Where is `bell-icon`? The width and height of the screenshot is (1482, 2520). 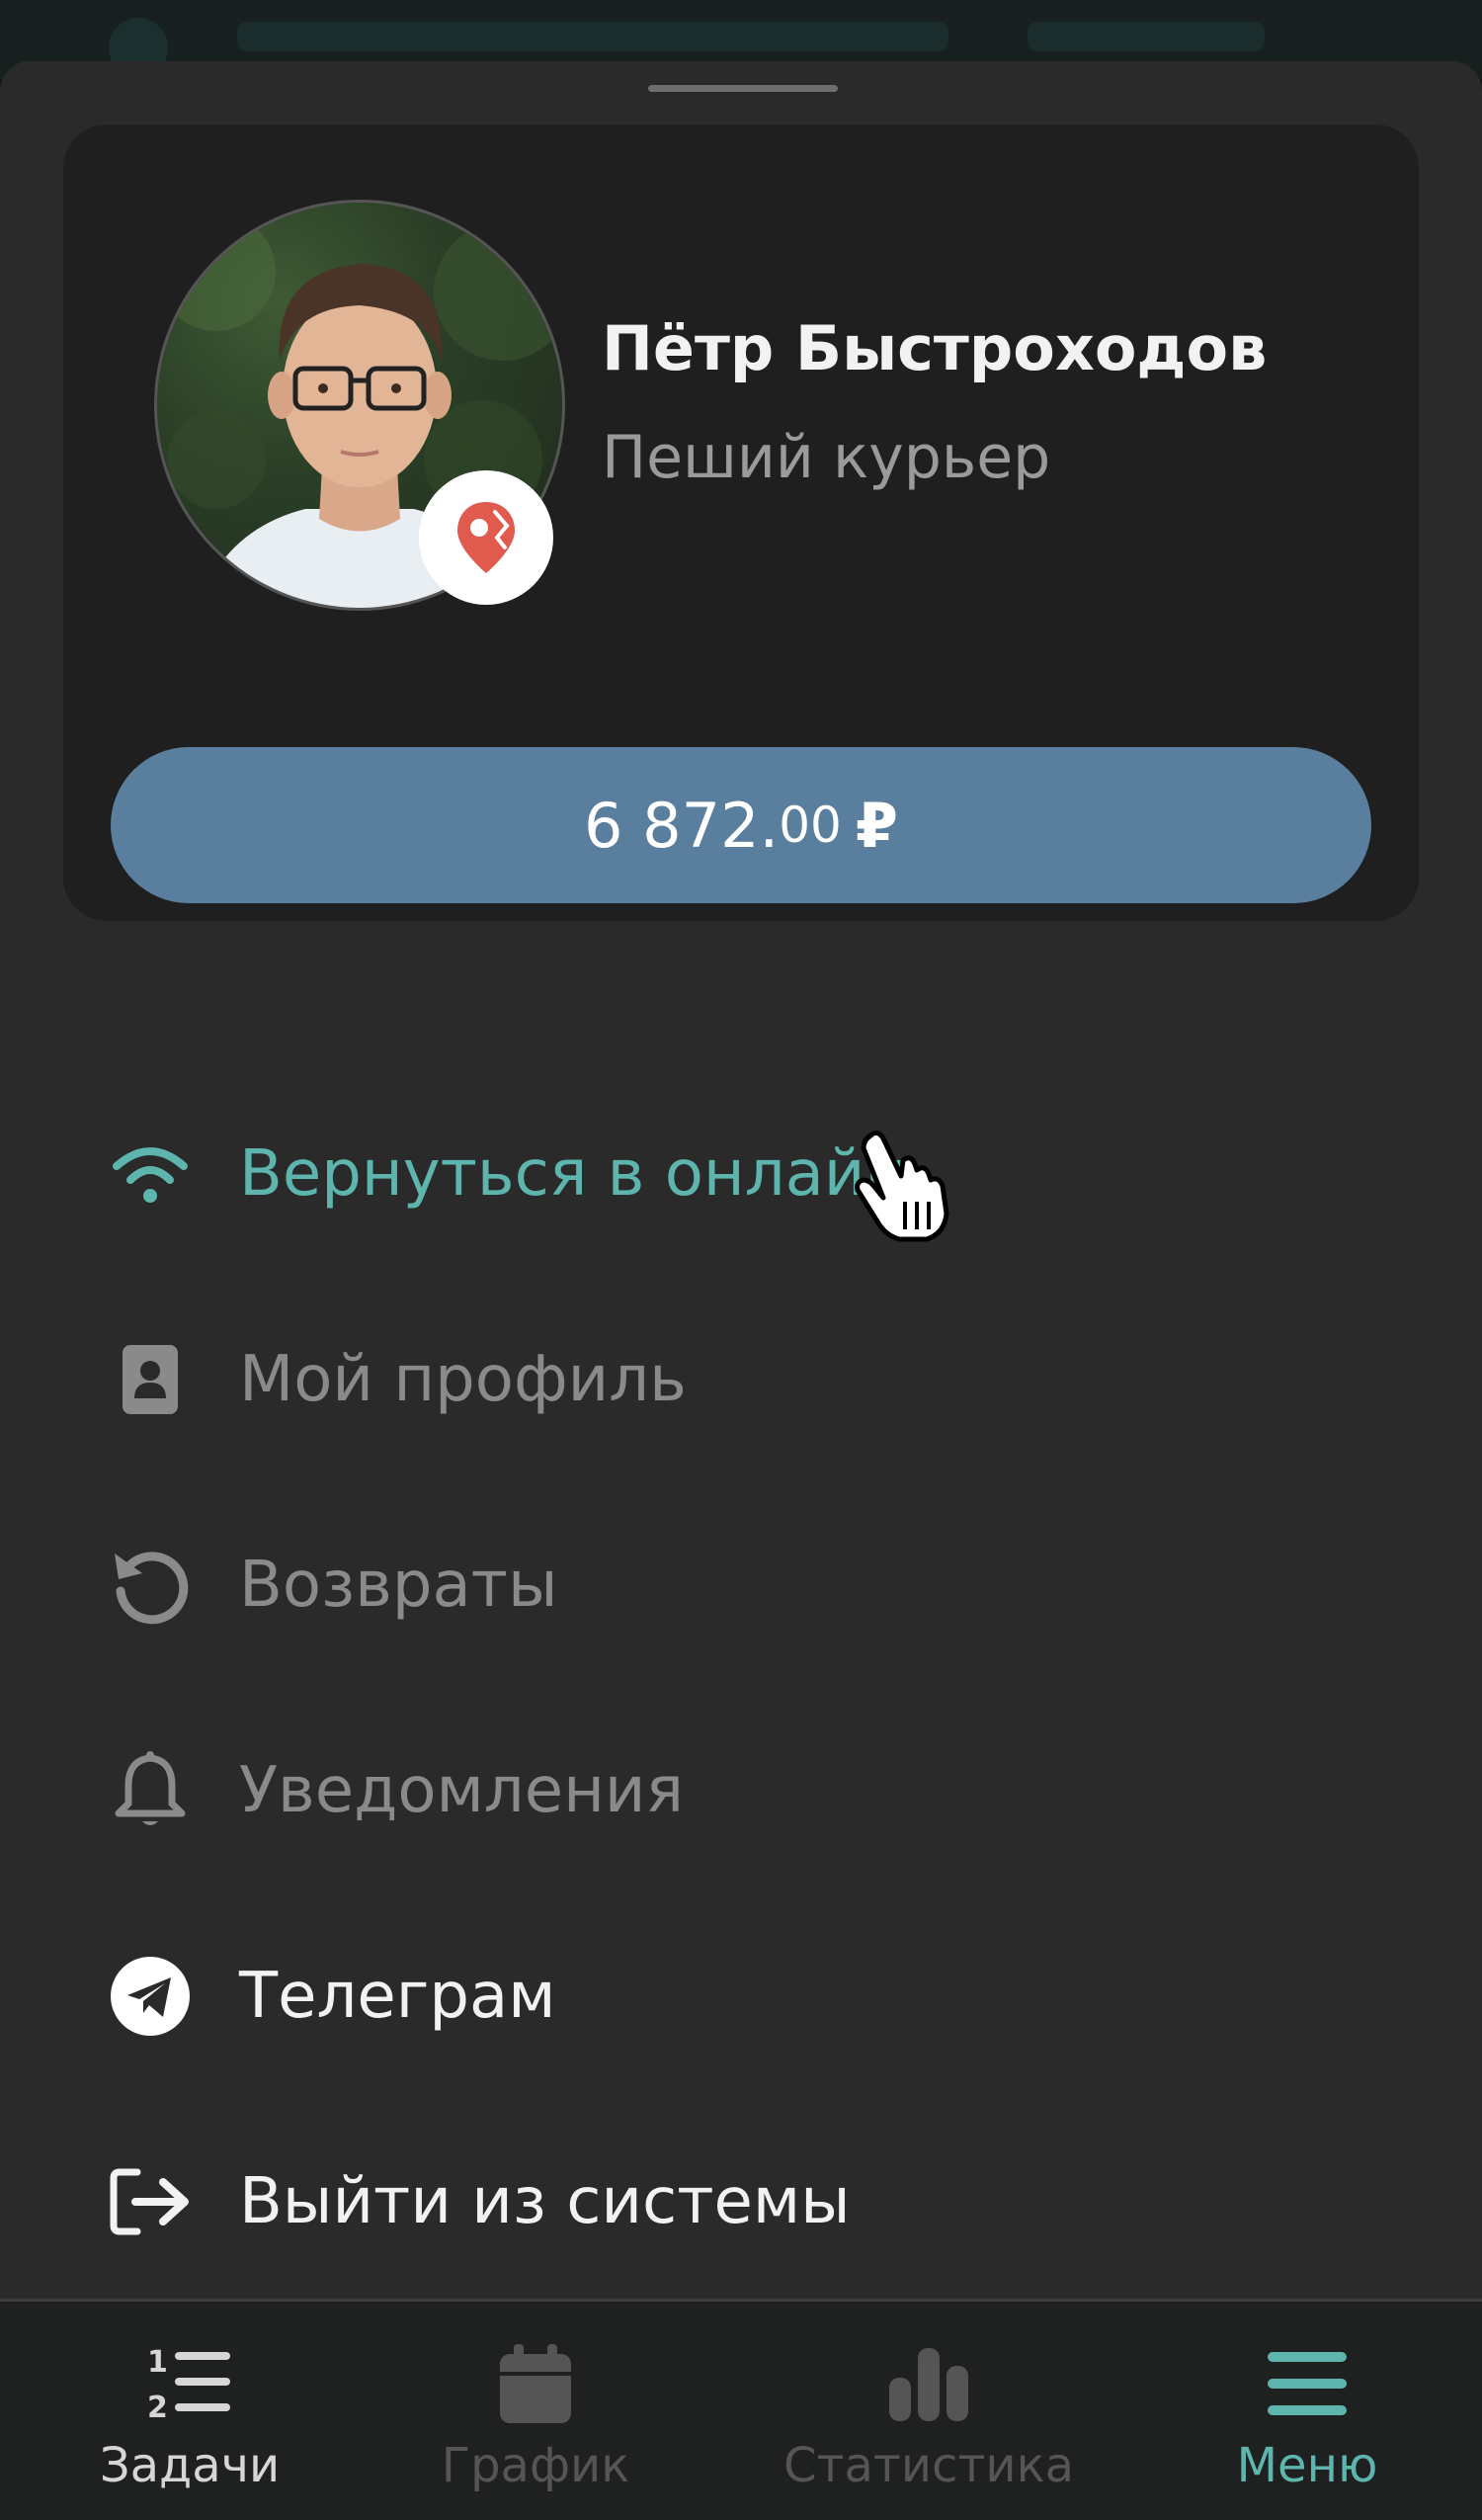
bell-icon is located at coordinates (150, 1790).